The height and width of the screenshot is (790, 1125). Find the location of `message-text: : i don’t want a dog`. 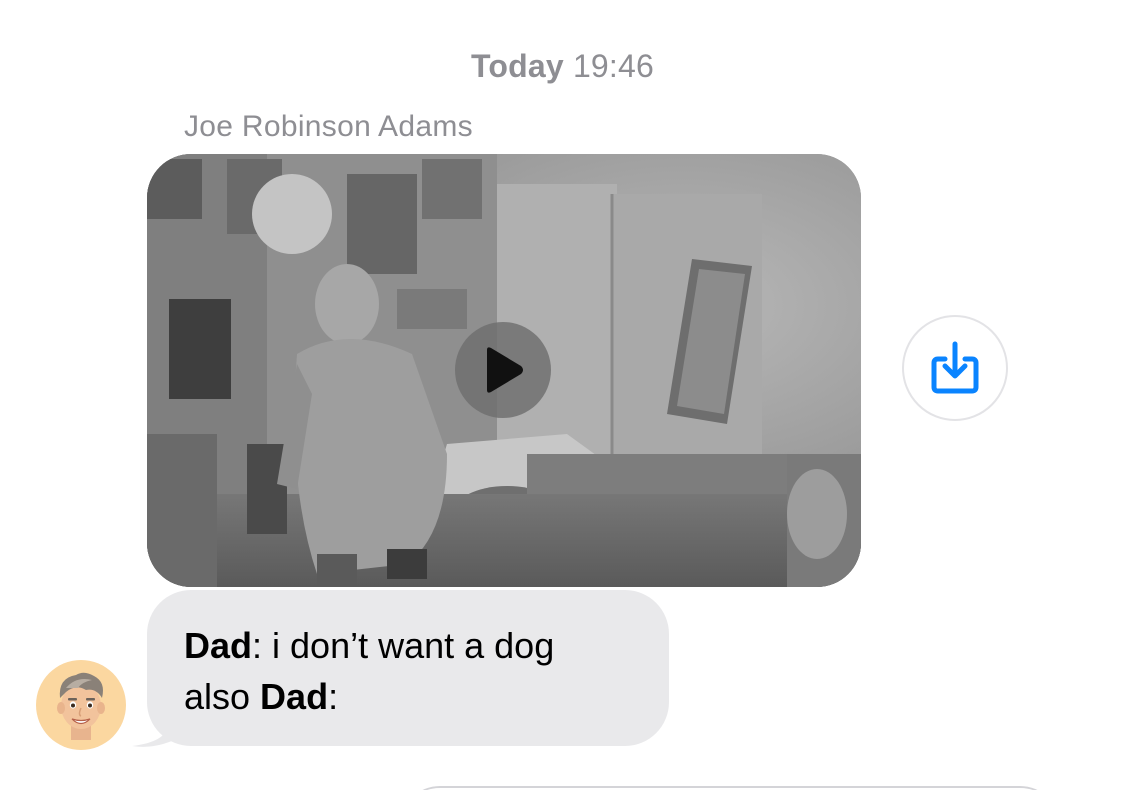

message-text: : i don’t want a dog is located at coordinates (403, 645).